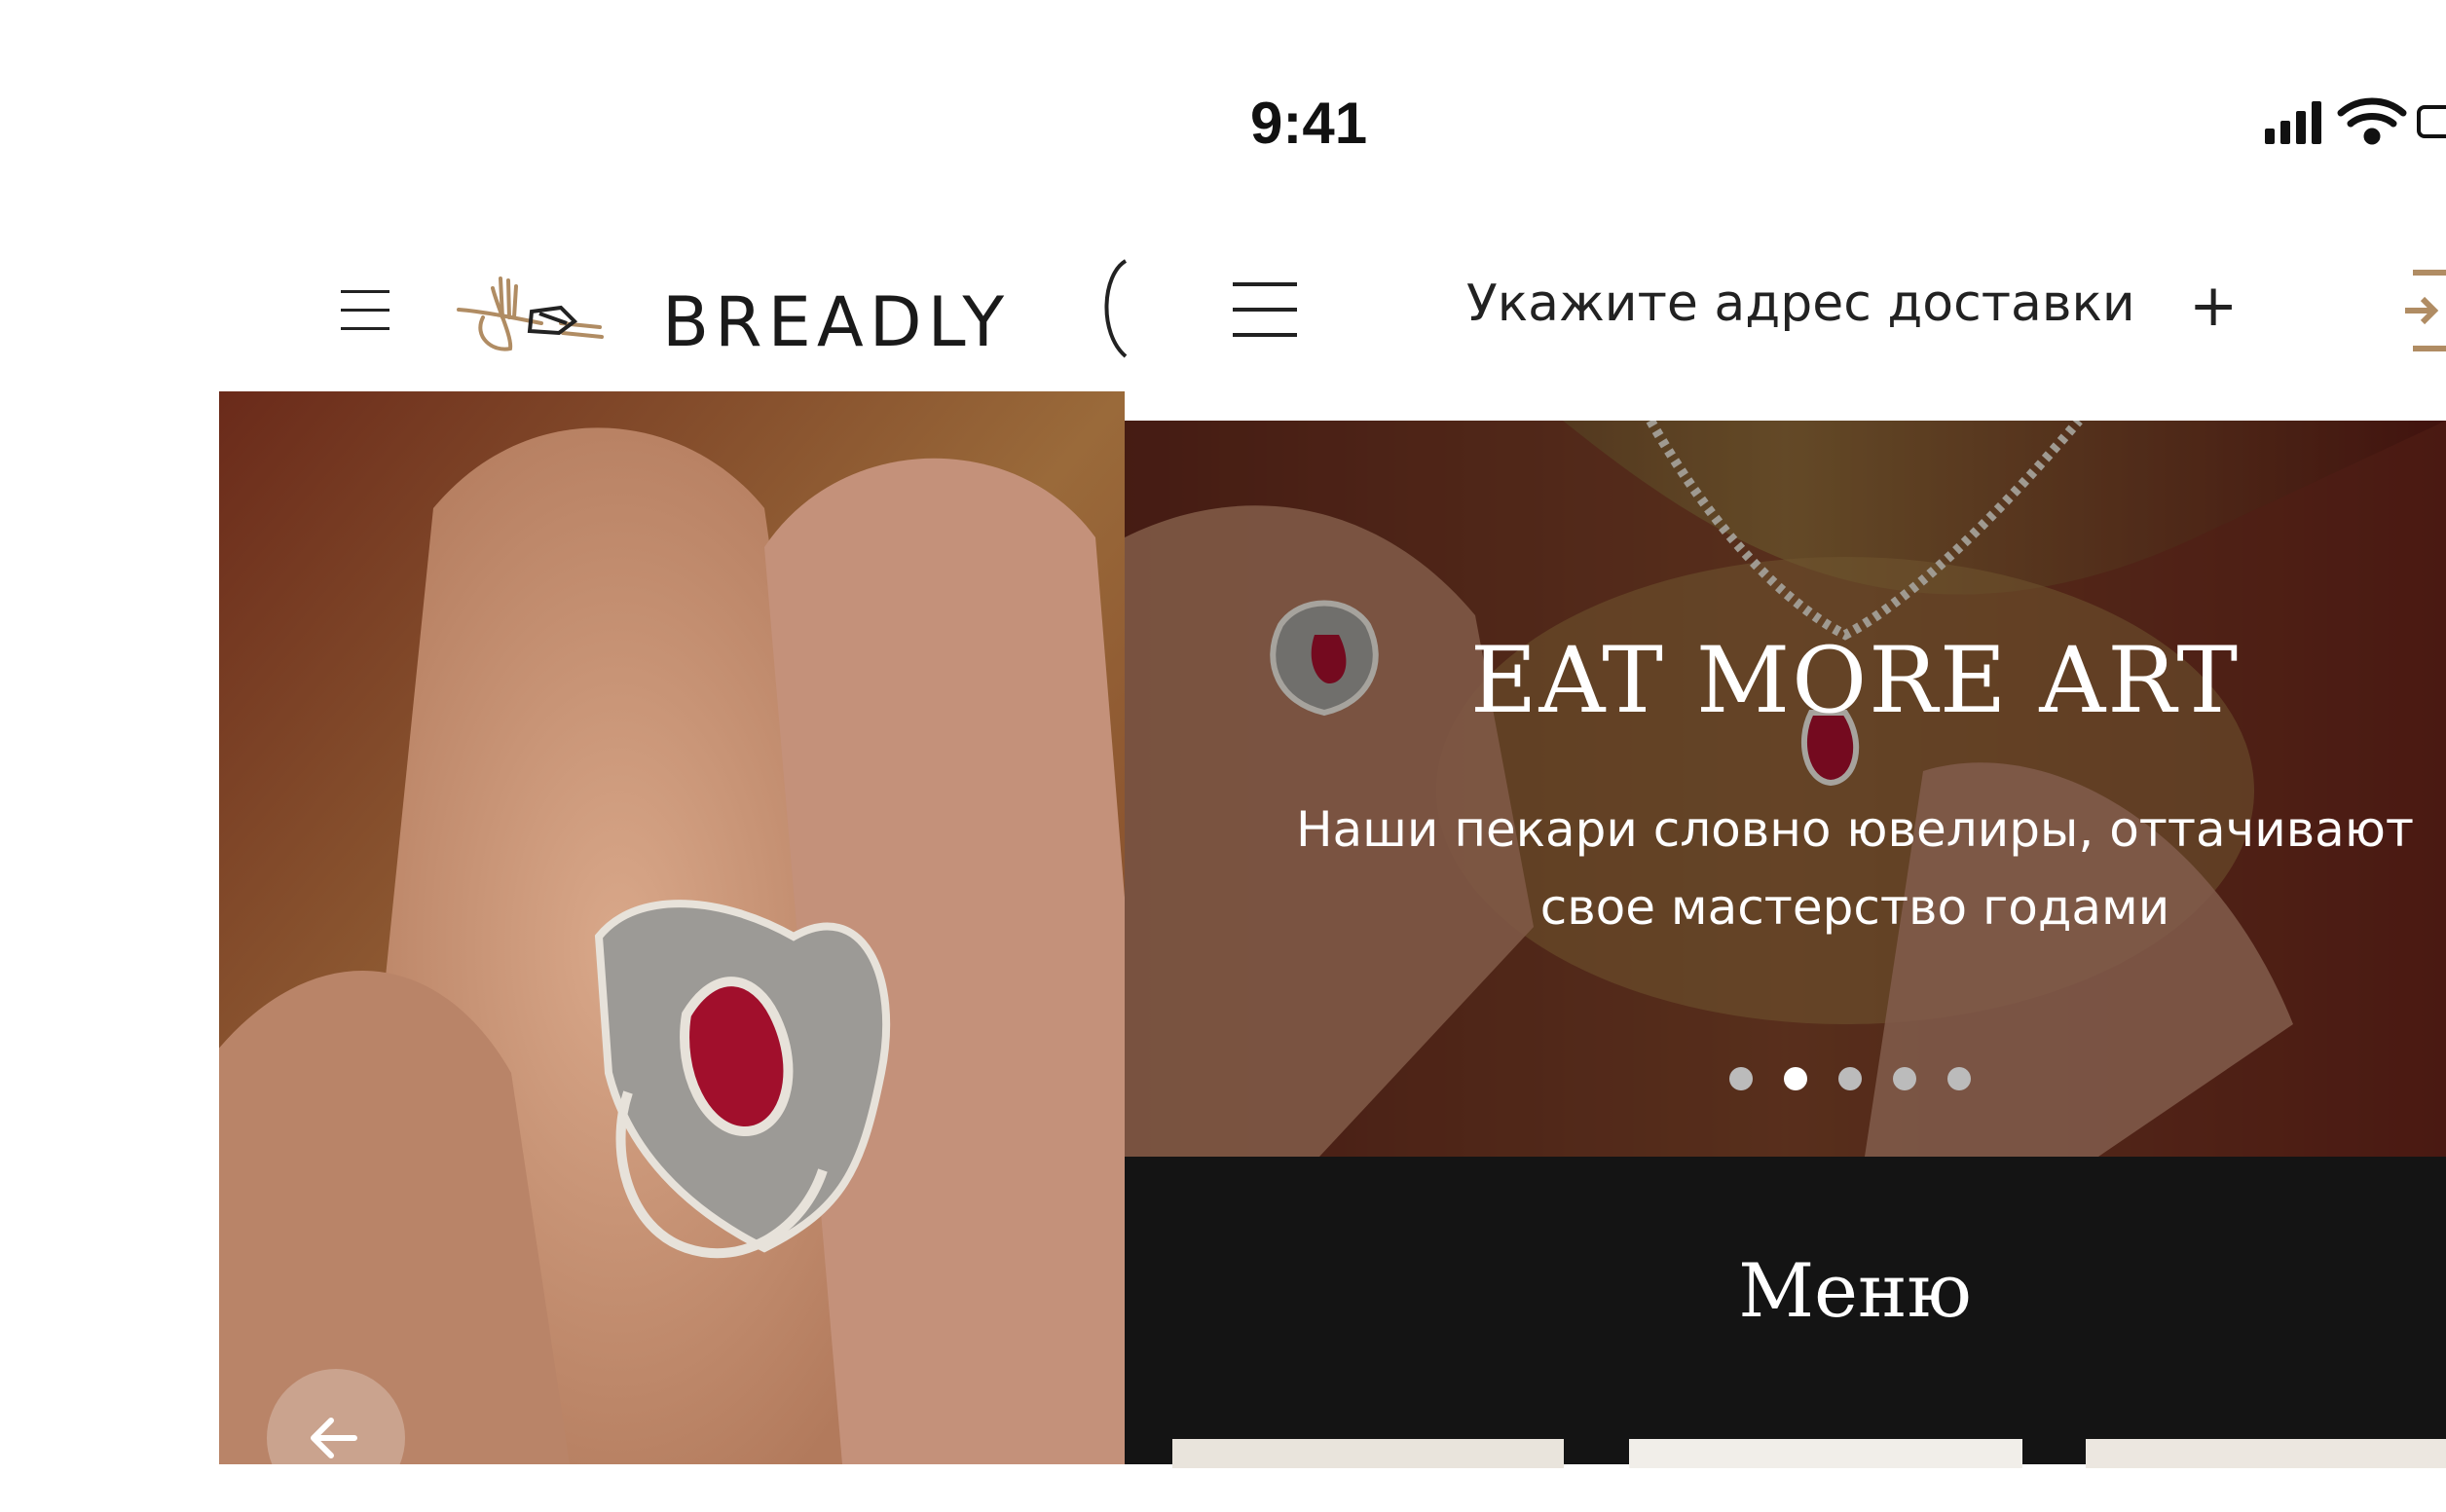 This screenshot has height=1512, width=2446. I want to click on arrow-left-icon, so click(334, 1438).